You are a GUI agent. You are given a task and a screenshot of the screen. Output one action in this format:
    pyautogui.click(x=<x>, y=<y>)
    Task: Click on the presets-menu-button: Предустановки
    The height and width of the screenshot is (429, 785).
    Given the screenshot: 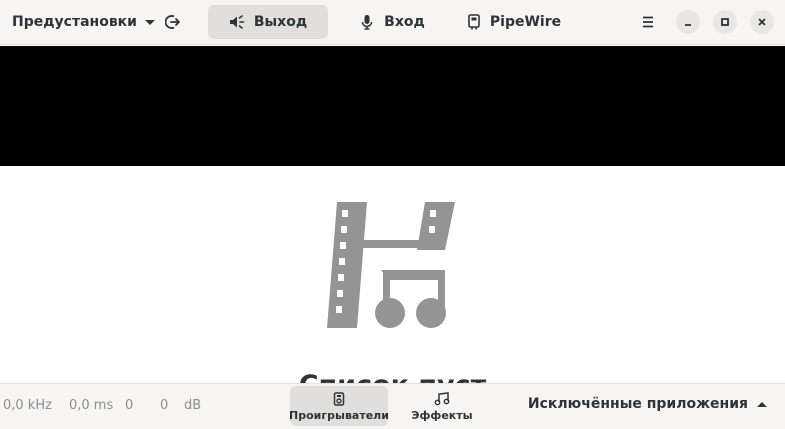 What is the action you would take?
    pyautogui.click(x=81, y=22)
    